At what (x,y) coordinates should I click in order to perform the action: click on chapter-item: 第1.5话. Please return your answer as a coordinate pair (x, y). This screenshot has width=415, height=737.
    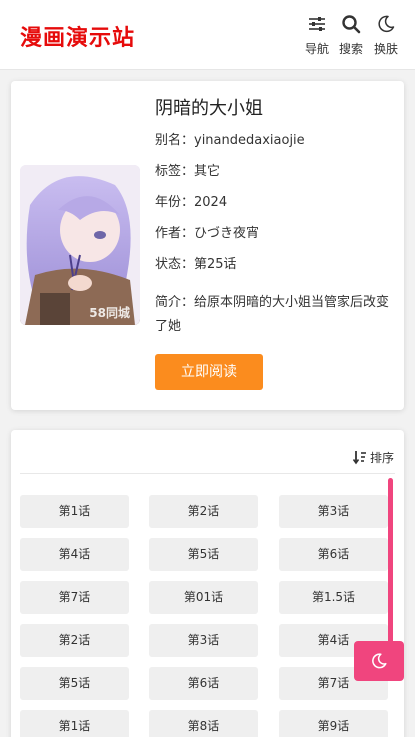
    Looking at the image, I should click on (333, 597).